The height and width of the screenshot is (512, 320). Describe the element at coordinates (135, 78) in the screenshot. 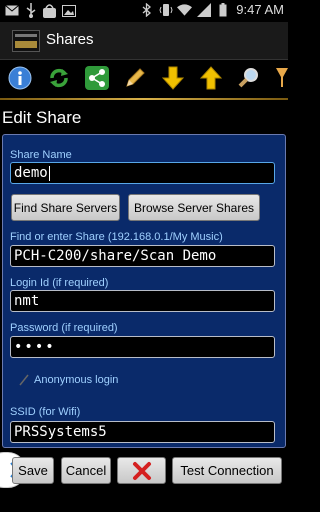

I see `pencil-icon` at that location.